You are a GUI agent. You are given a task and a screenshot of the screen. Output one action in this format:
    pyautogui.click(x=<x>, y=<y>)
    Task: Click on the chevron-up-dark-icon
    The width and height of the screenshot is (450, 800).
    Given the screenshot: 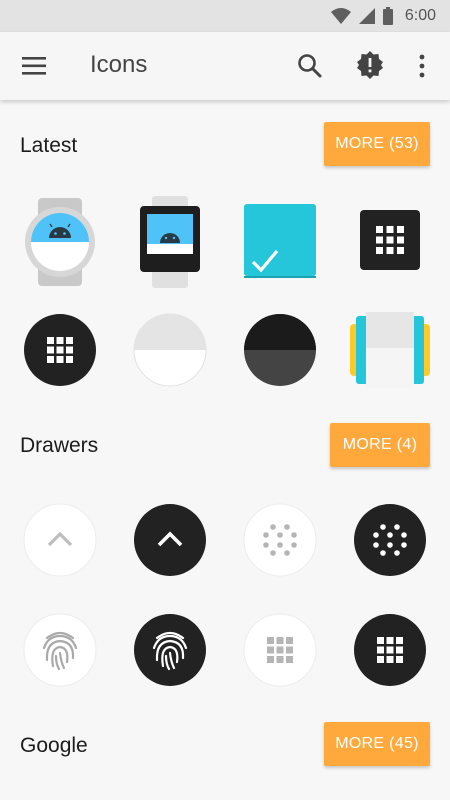 What is the action you would take?
    pyautogui.click(x=170, y=540)
    